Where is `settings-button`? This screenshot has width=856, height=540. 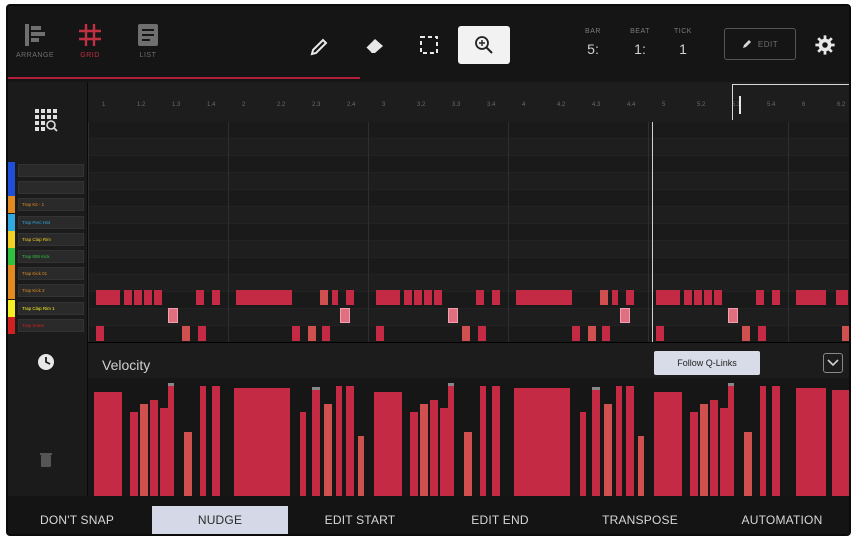 settings-button is located at coordinates (825, 45).